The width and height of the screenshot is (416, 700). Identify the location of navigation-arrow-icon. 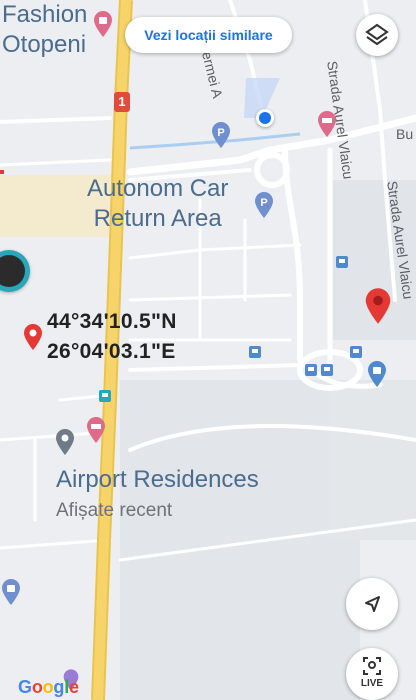
(372, 604).